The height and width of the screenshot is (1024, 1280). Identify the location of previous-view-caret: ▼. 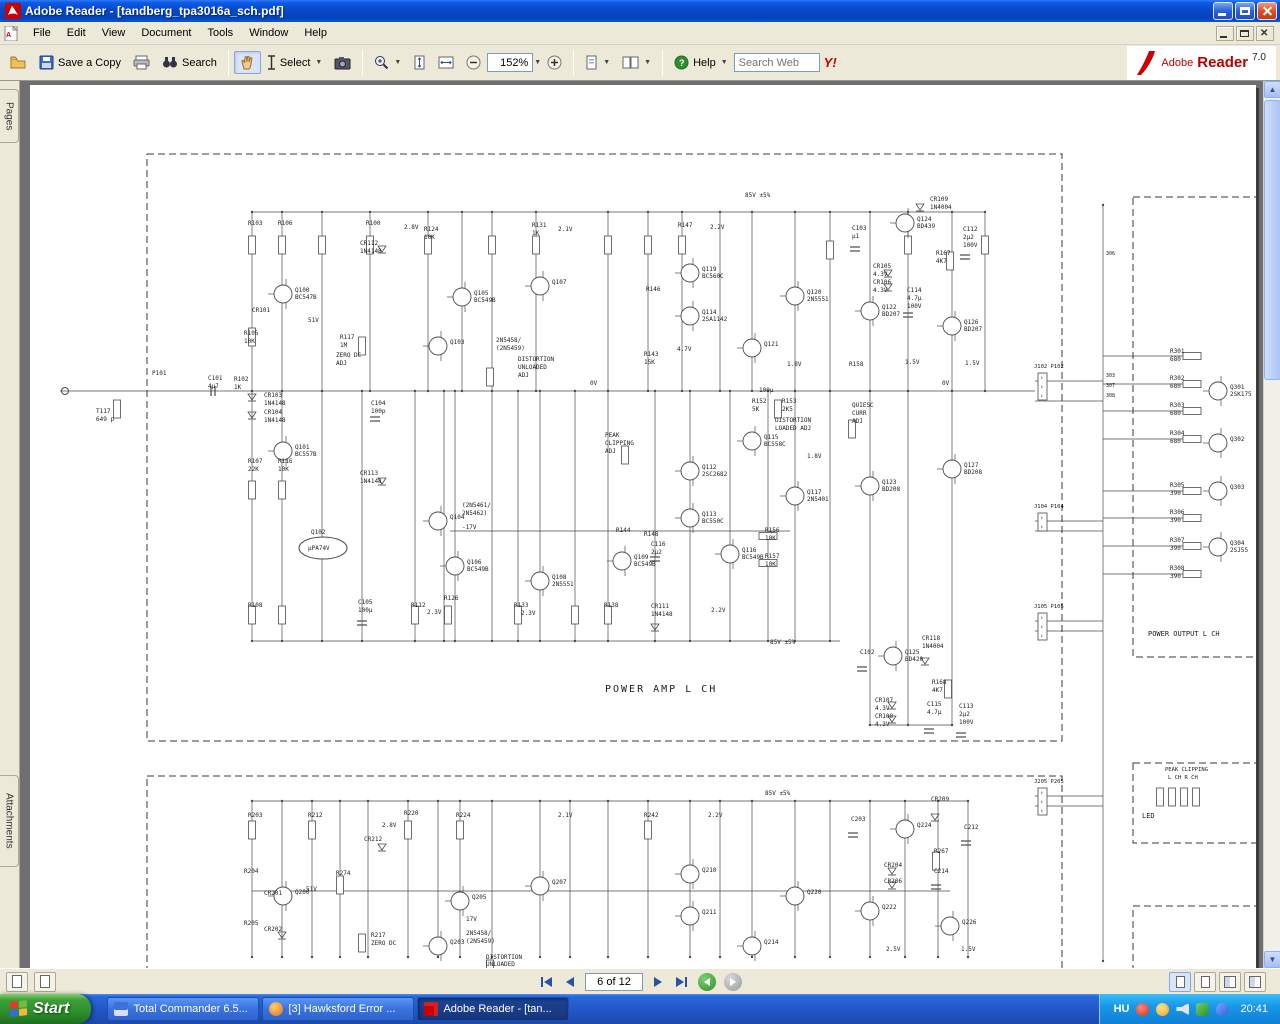
(606, 62).